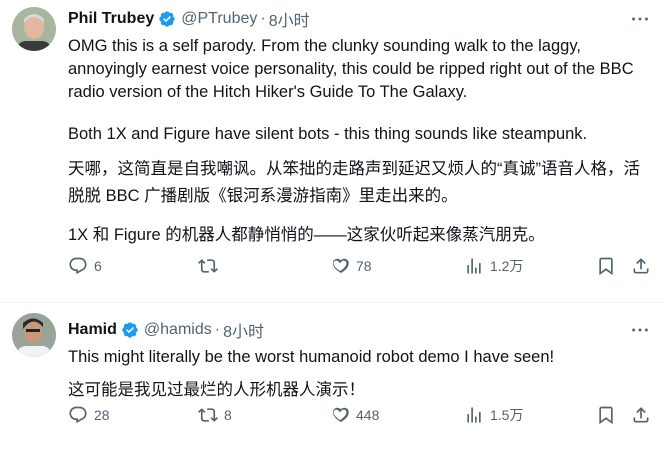  I want to click on retweet-button: 8, so click(215, 415).